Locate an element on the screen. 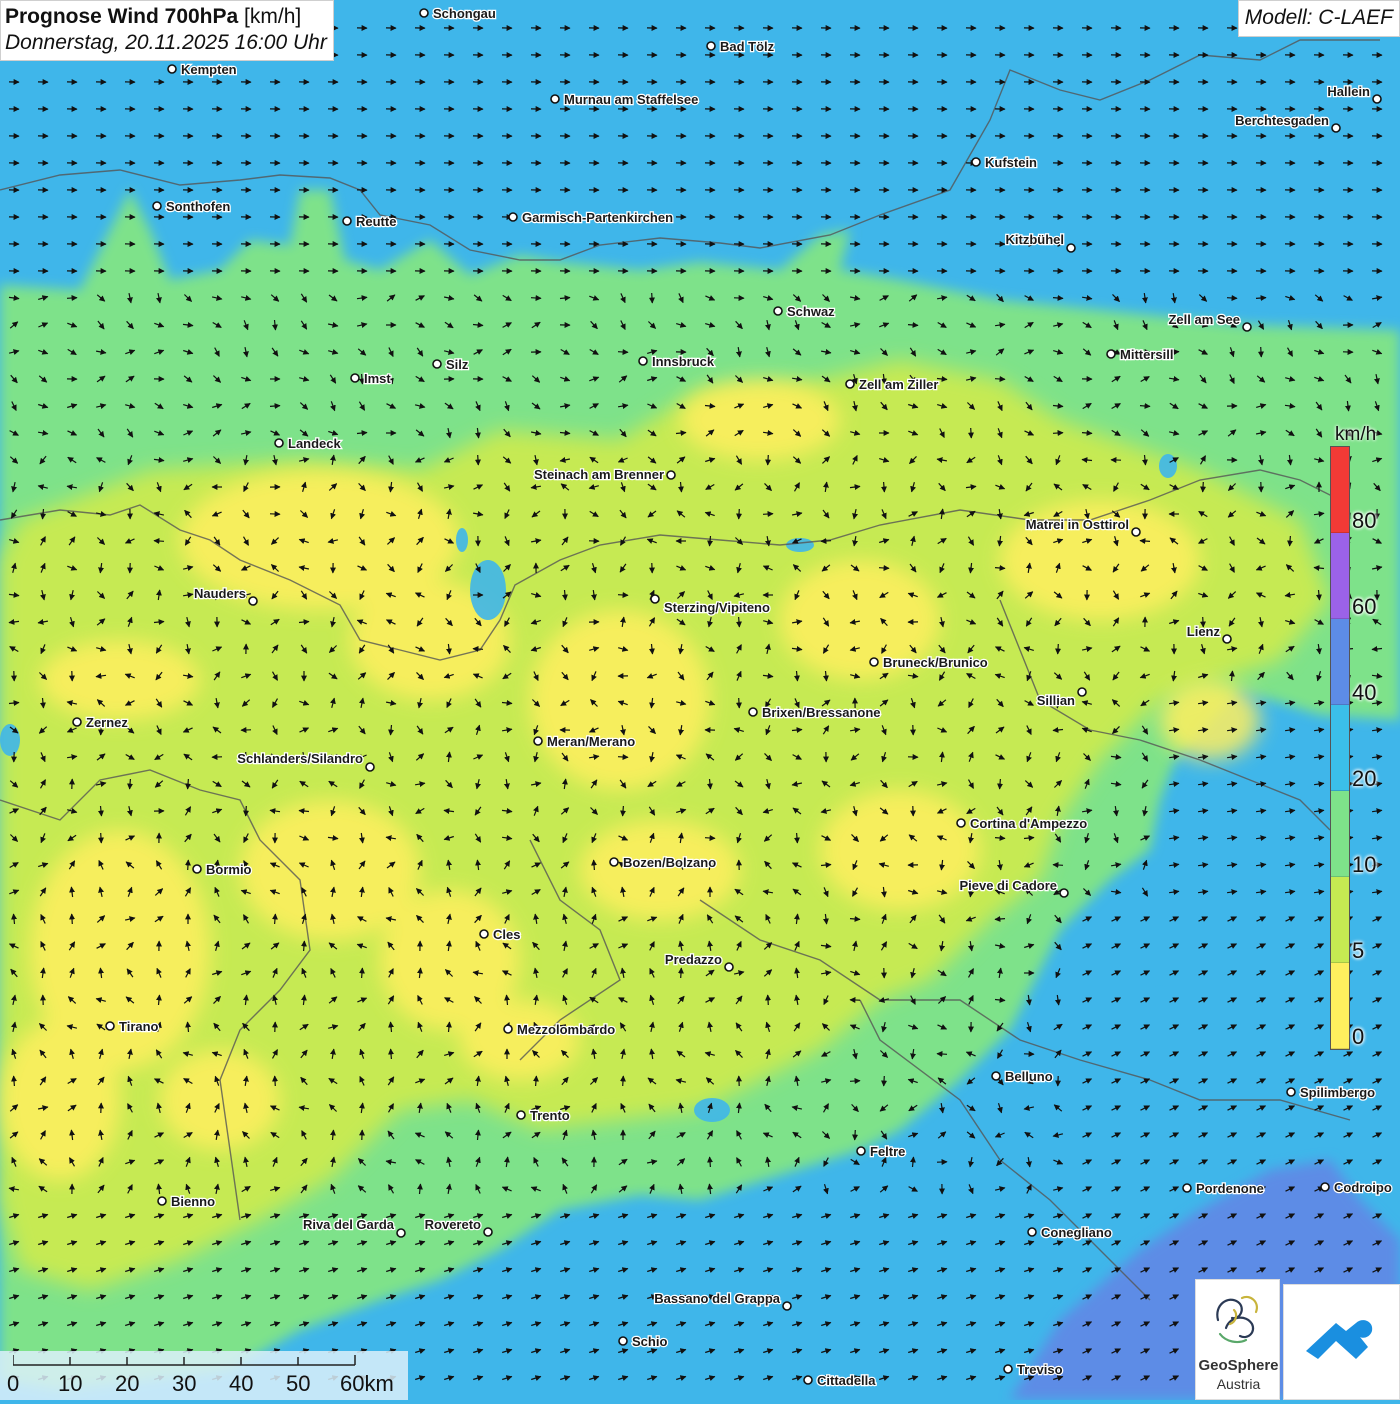 This screenshot has width=1400, height=1404. legend-label-20: 20 is located at coordinates (1364, 779).